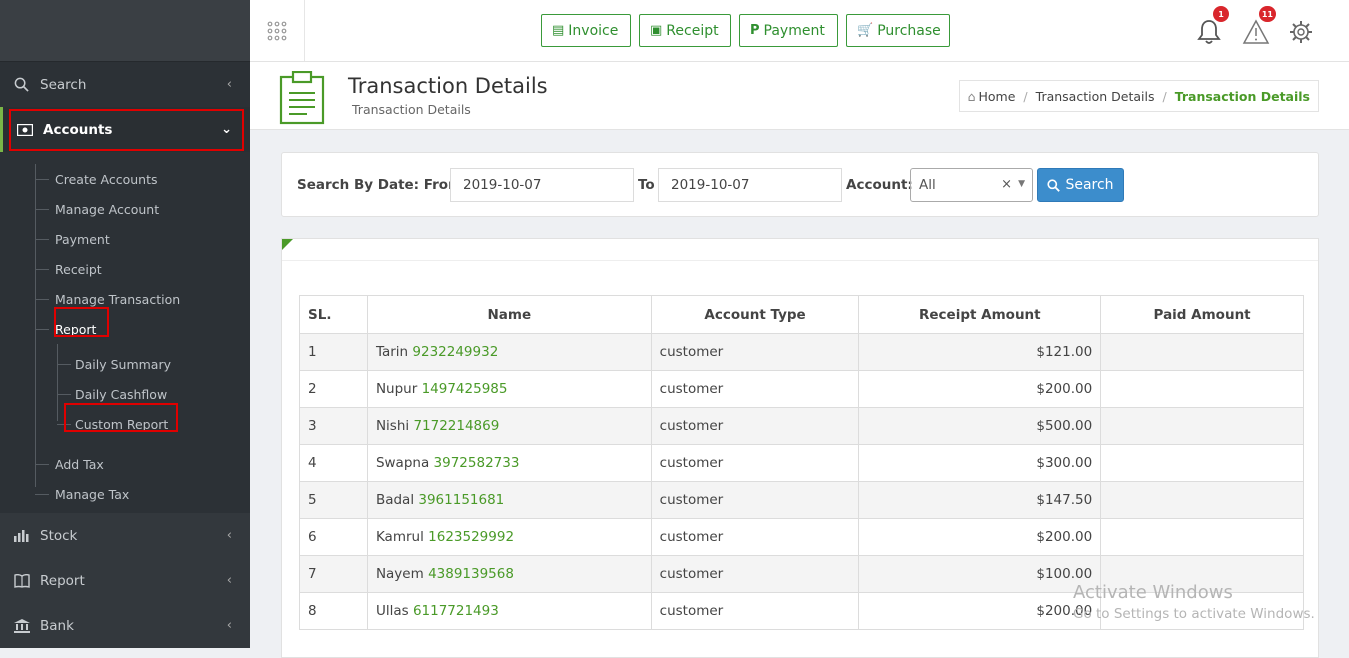  I want to click on invoice-icon: ▤, so click(558, 30).